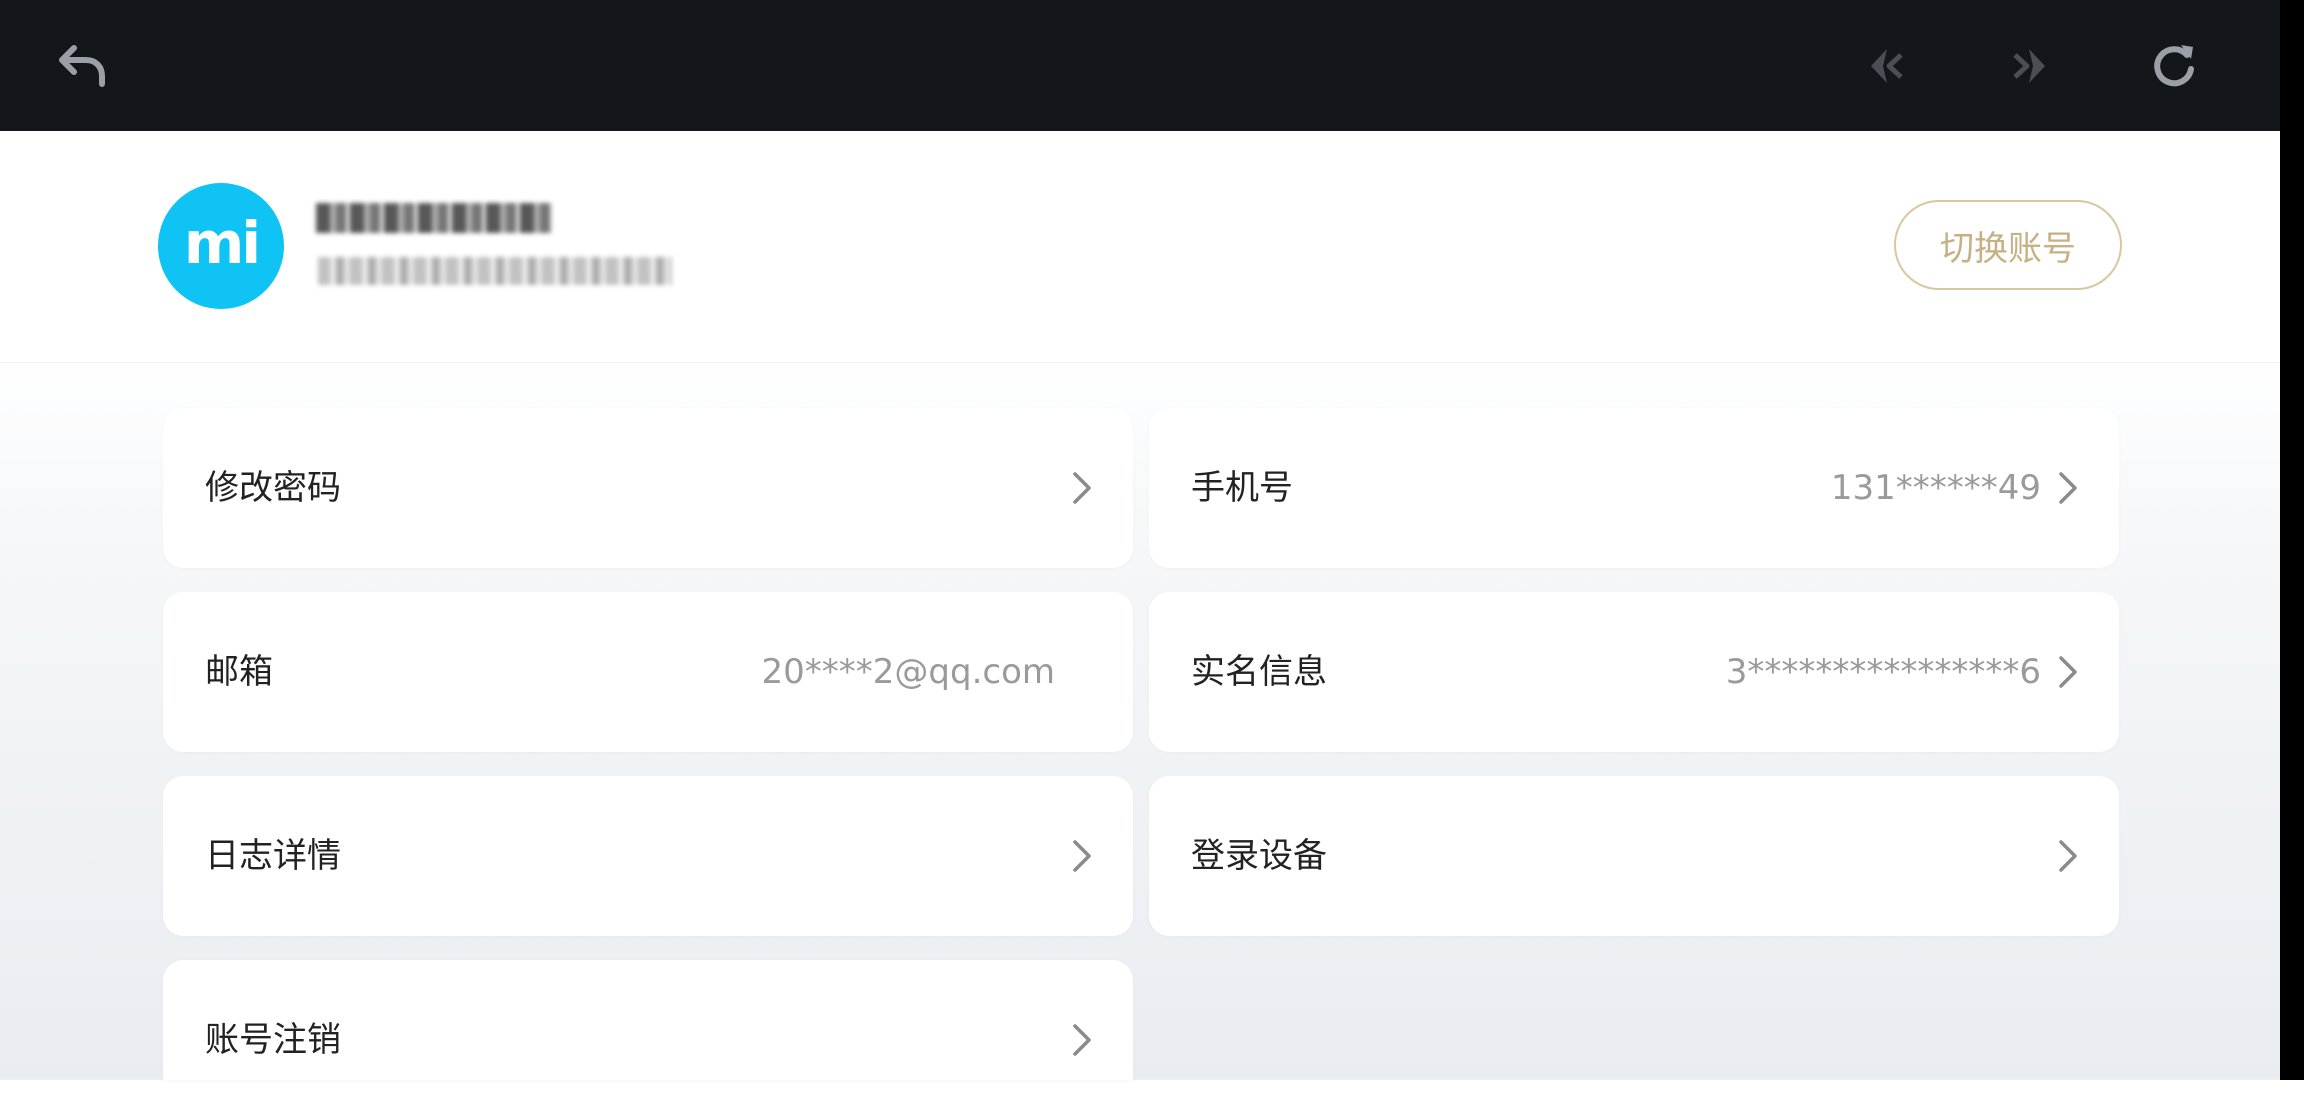 The width and height of the screenshot is (2304, 1120). I want to click on avatar-logo: mi, so click(222, 243).